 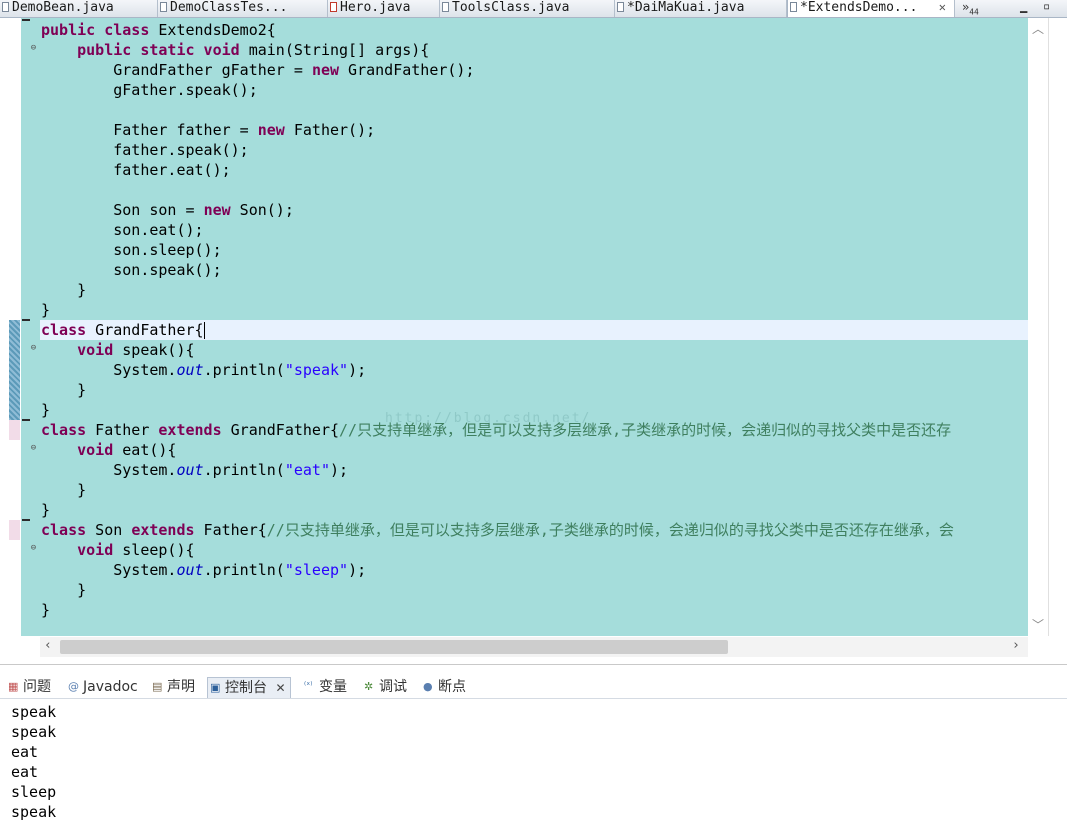 What do you see at coordinates (330, 130) in the screenshot?
I see `code-token: Father();` at bounding box center [330, 130].